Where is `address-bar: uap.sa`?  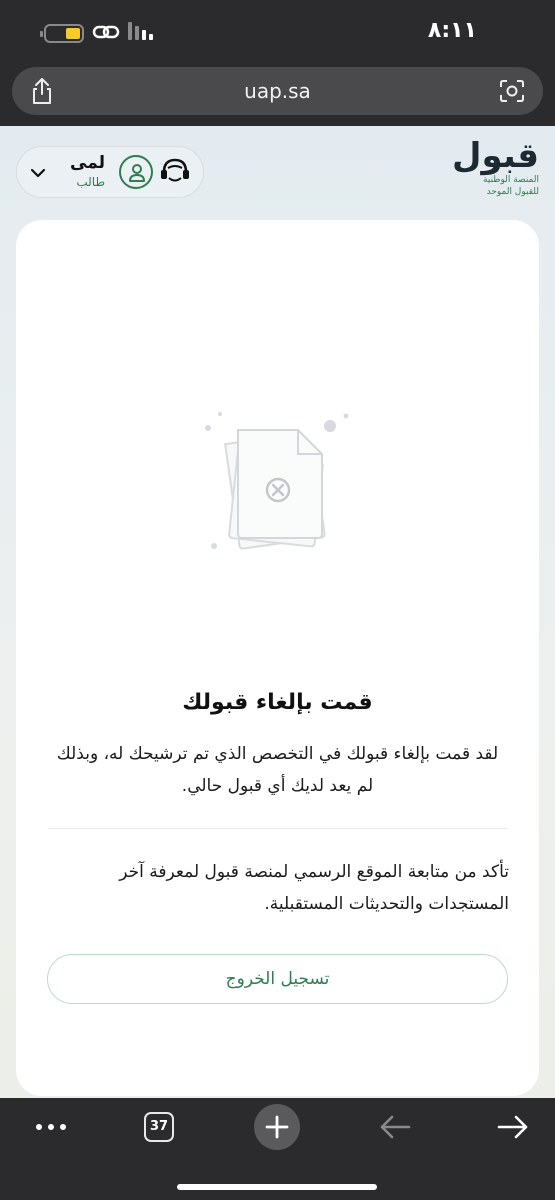 address-bar: uap.sa is located at coordinates (277, 91).